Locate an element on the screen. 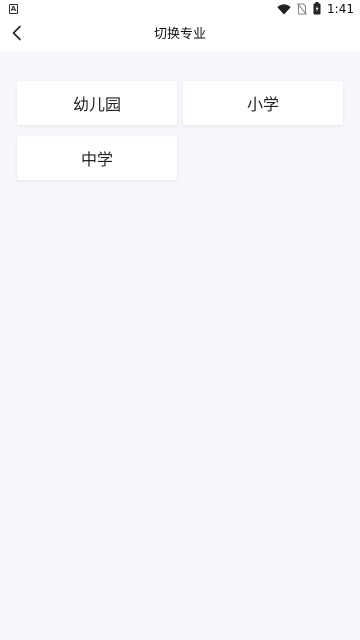 The width and height of the screenshot is (360, 640). page-title: 切换专业 is located at coordinates (179, 34).